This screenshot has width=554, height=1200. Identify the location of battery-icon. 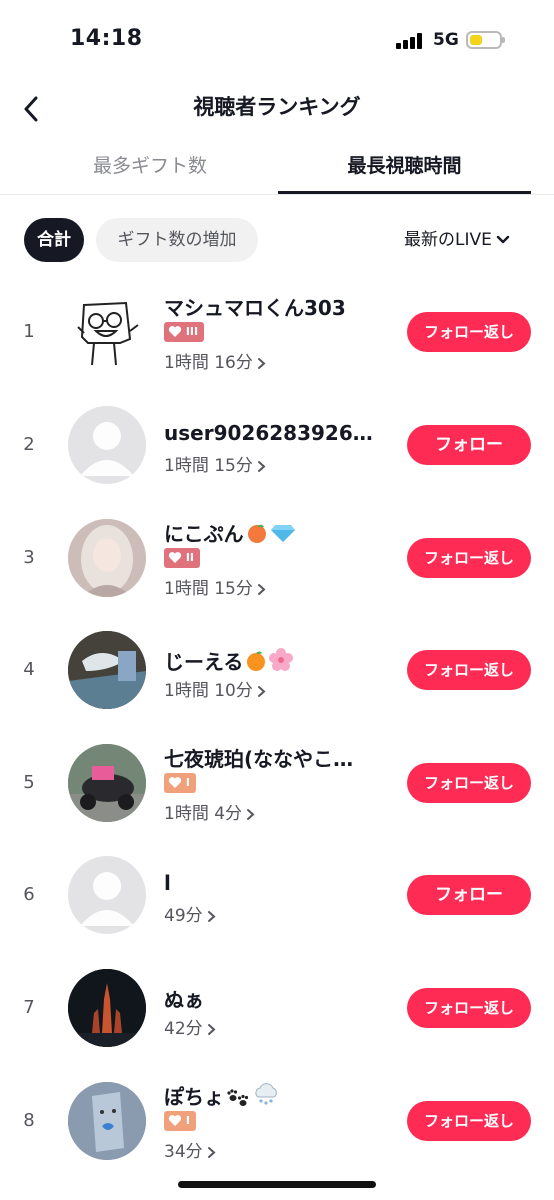
(485, 40).